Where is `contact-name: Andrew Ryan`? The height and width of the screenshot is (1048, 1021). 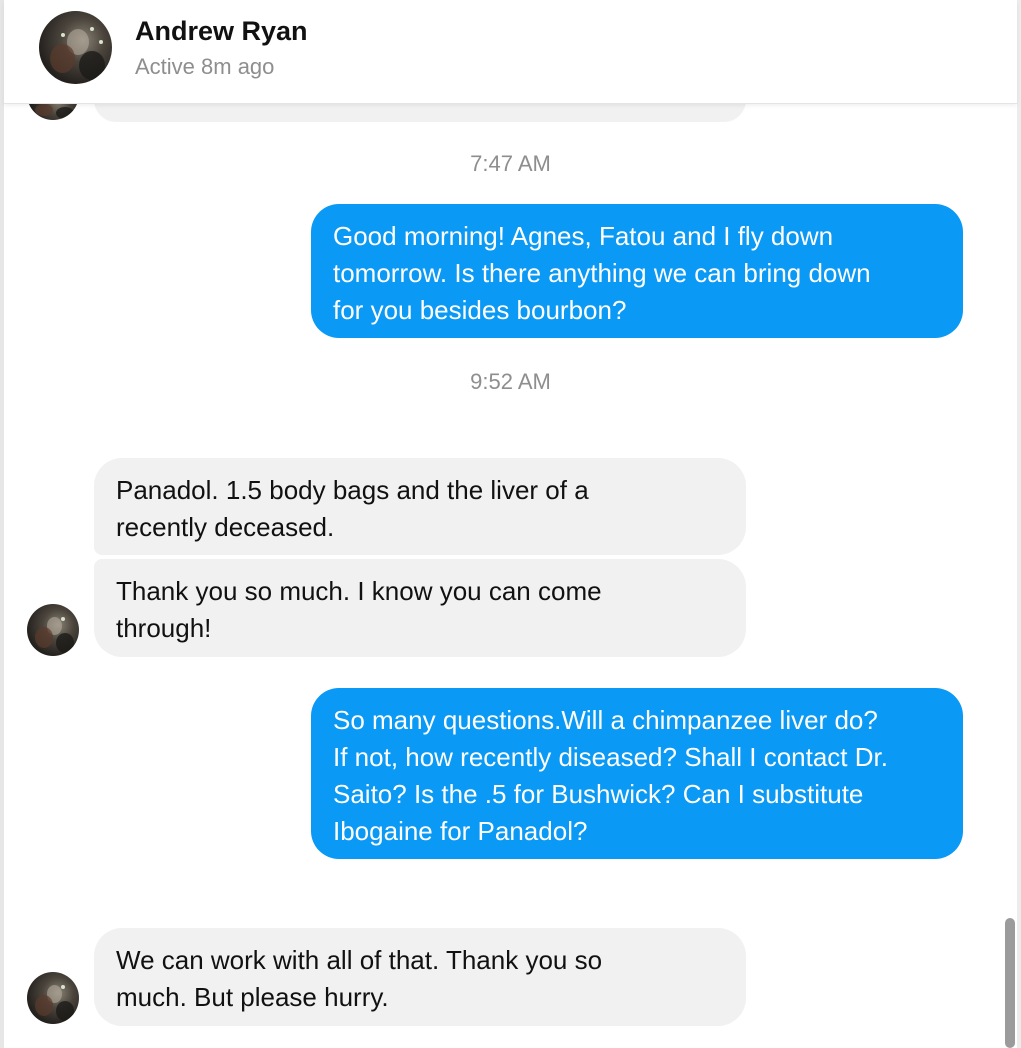
contact-name: Andrew Ryan is located at coordinates (221, 31).